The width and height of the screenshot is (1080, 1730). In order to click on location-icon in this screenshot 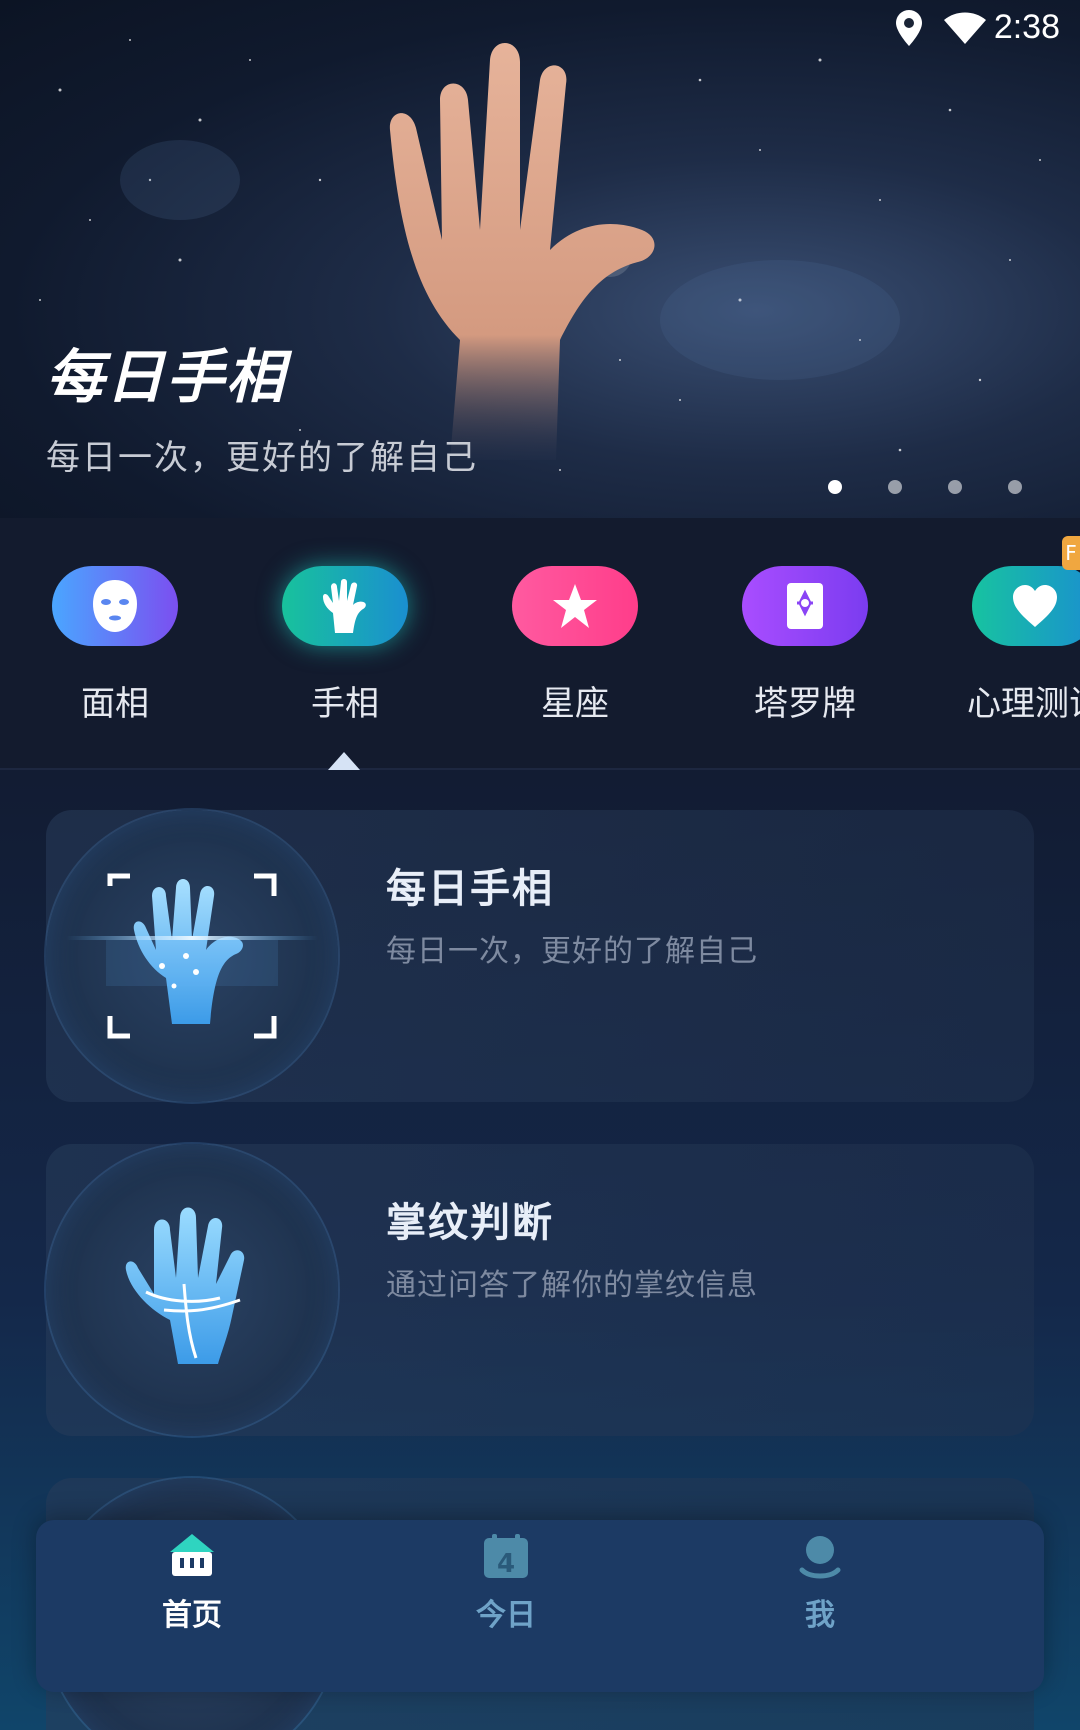, I will do `click(909, 28)`.